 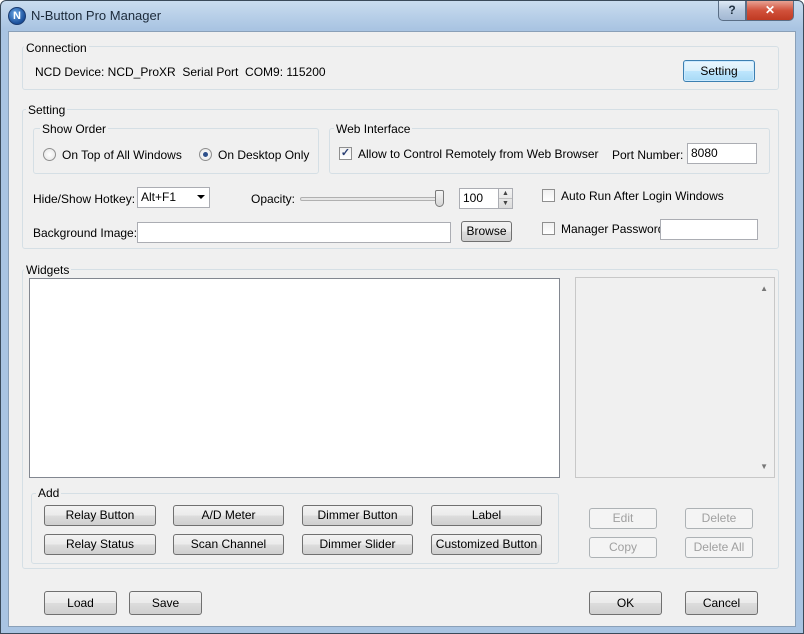 I want to click on connection-group-label: Connection, so click(x=56, y=48).